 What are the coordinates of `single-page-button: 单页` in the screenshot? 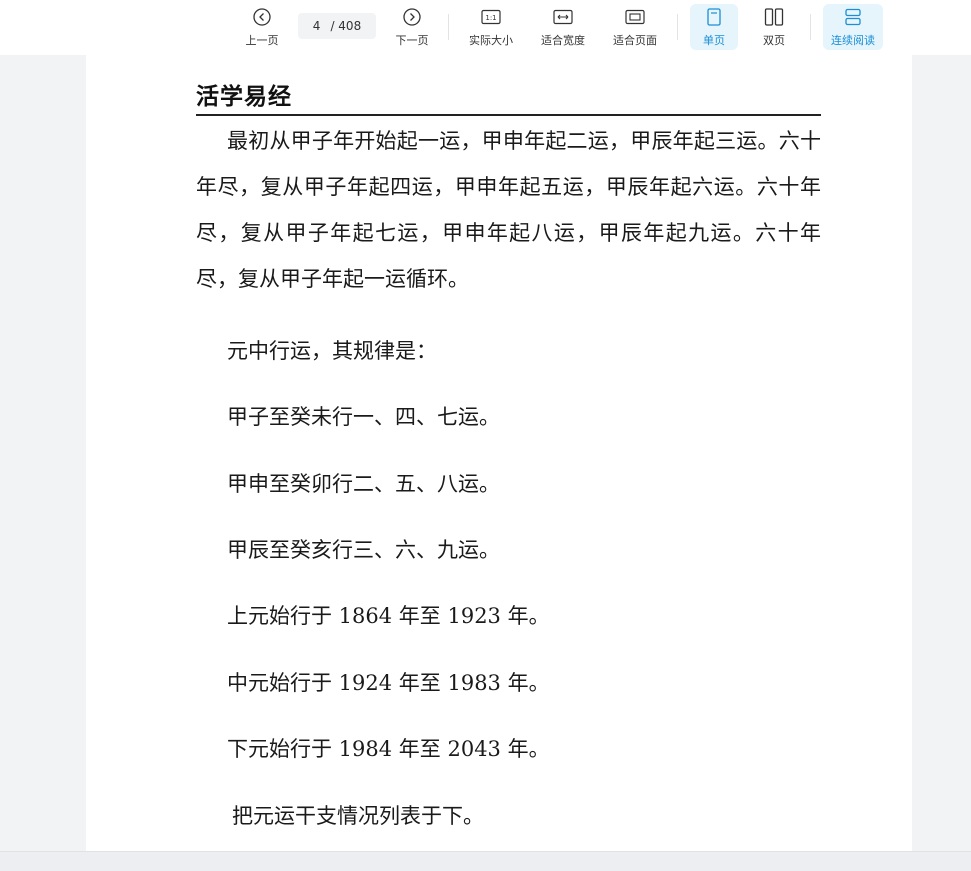 It's located at (714, 27).